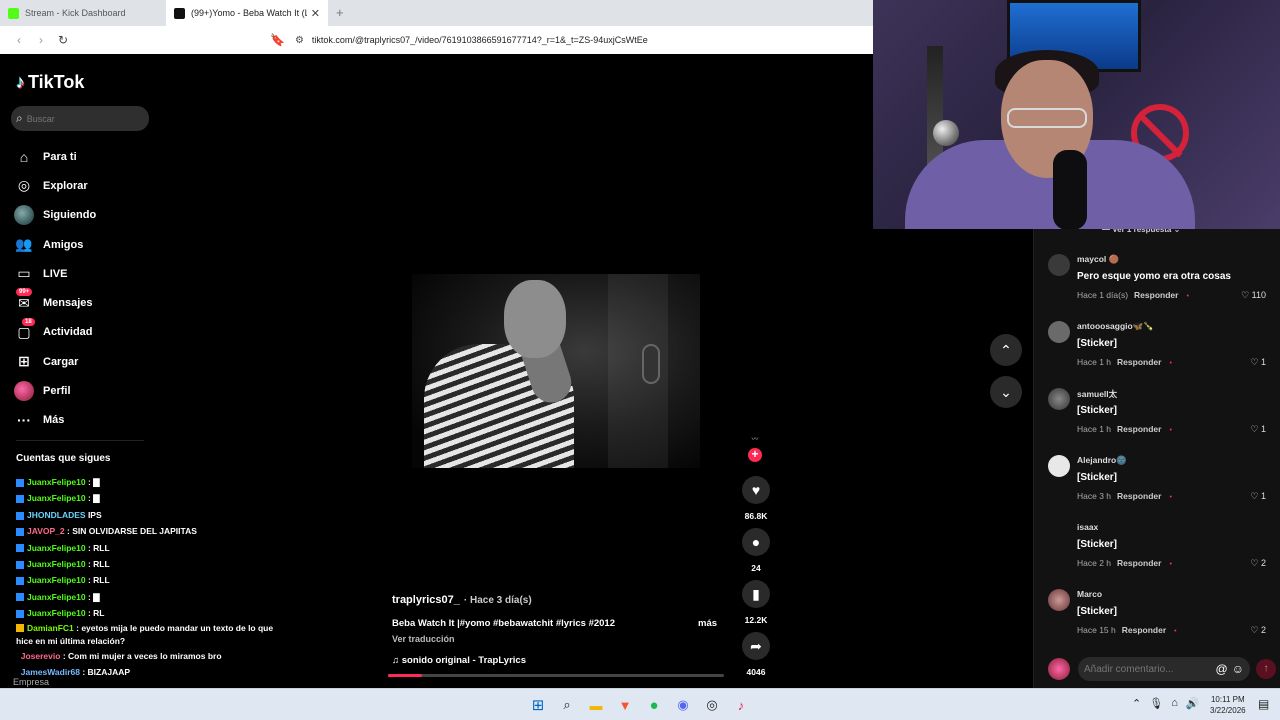 This screenshot has width=1280, height=720. I want to click on video-progress-bar, so click(556, 675).